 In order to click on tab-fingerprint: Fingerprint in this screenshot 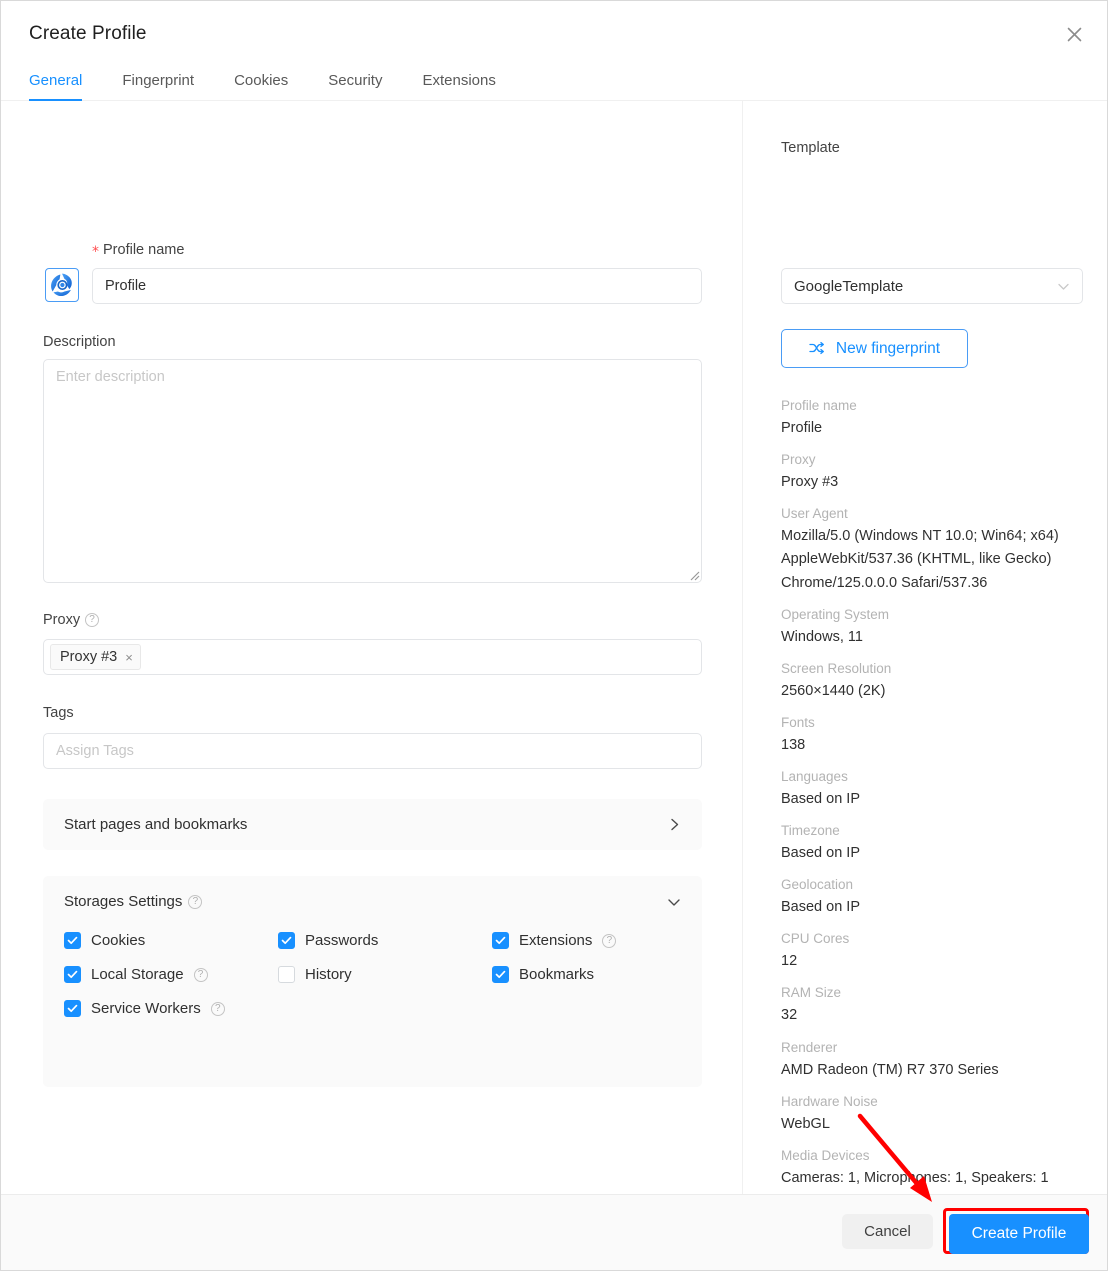, I will do `click(158, 87)`.